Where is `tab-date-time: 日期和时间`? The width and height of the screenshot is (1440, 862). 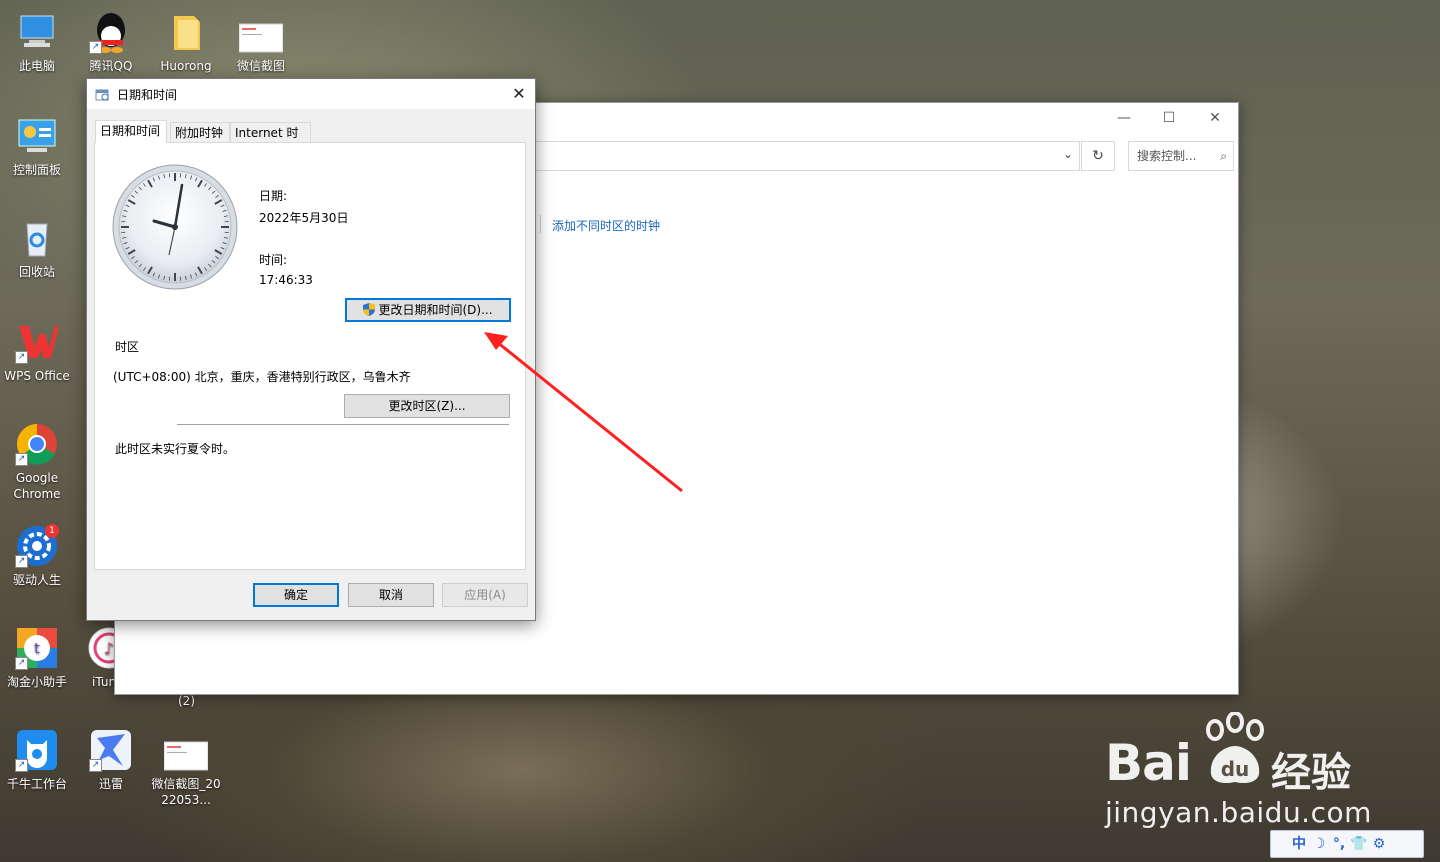 tab-date-time: 日期和时间 is located at coordinates (131, 131).